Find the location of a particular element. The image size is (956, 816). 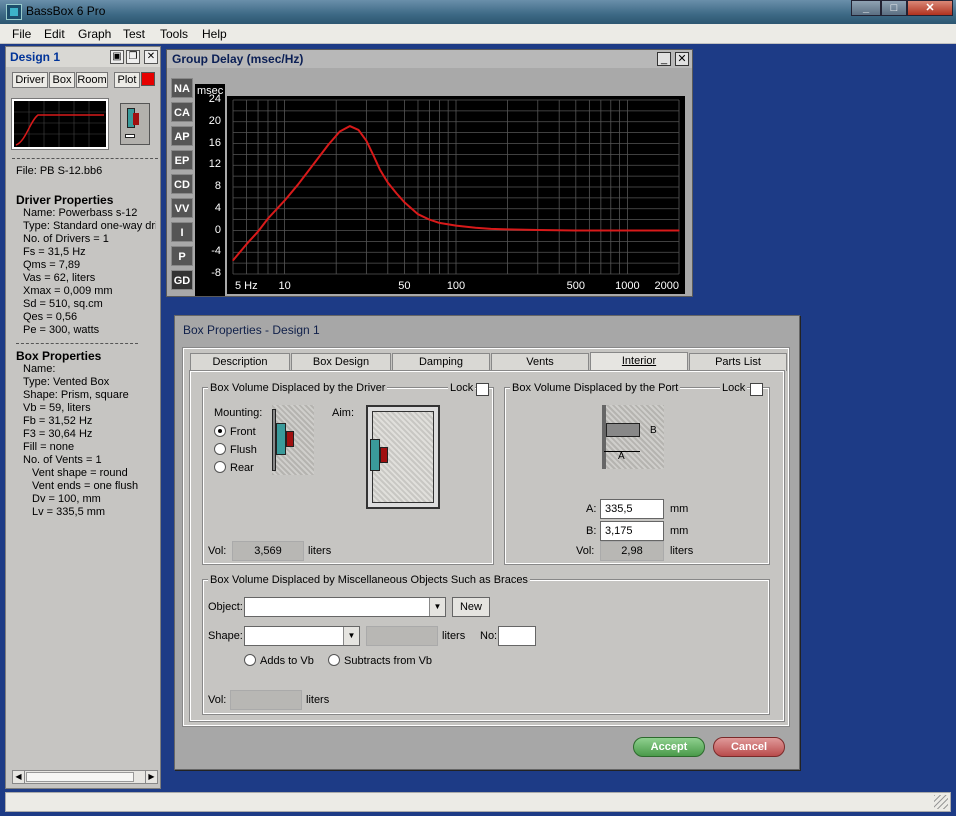

tab-interior: Interior is located at coordinates (639, 362).